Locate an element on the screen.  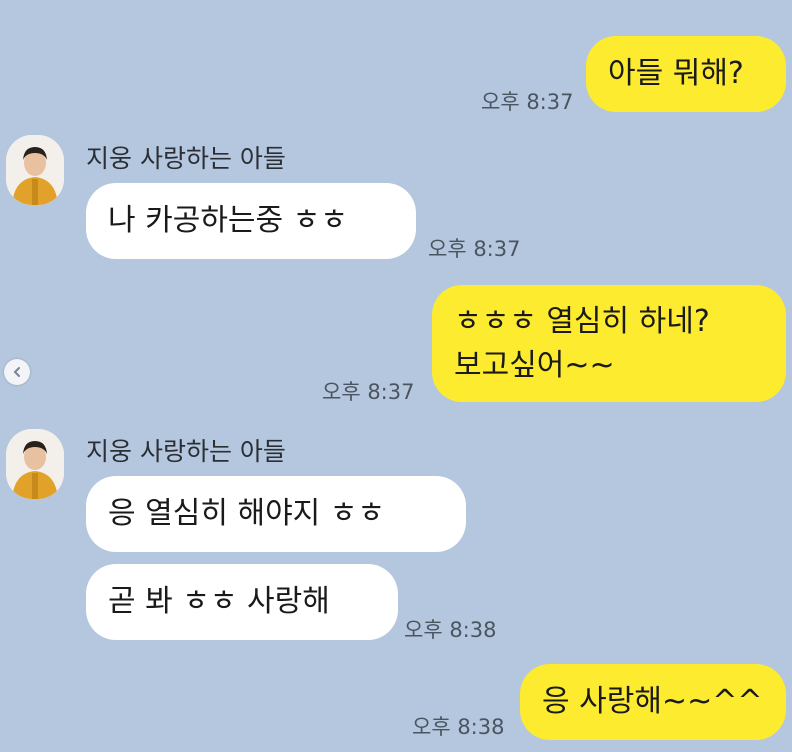
their-message-bubble: 곧 봐 ㅎㅎ 사랑해 is located at coordinates (242, 602).